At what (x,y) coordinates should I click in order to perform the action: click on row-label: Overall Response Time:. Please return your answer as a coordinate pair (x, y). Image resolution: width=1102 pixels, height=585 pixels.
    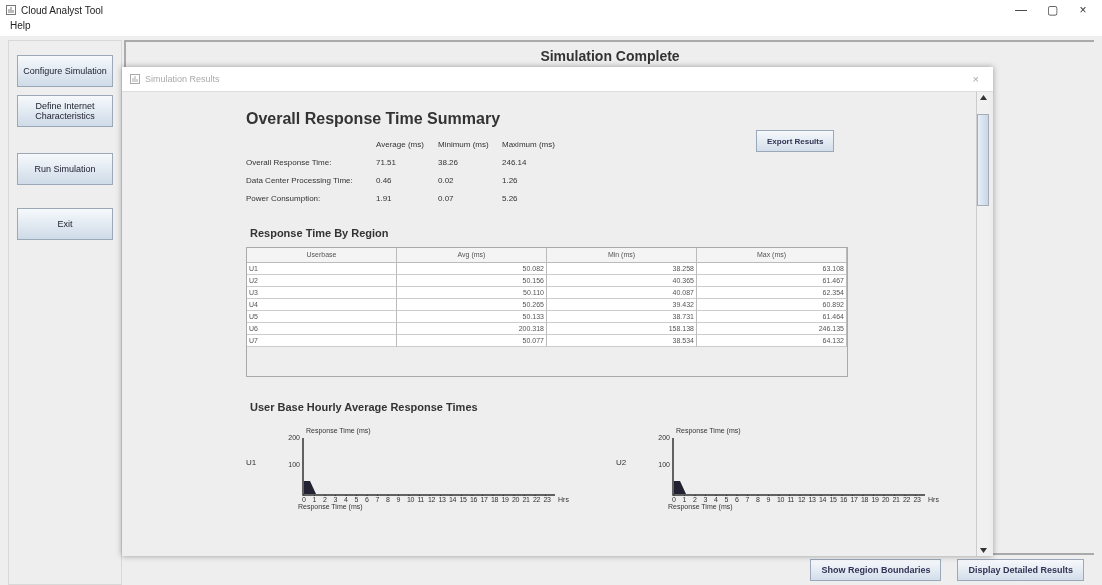
    Looking at the image, I should click on (289, 162).